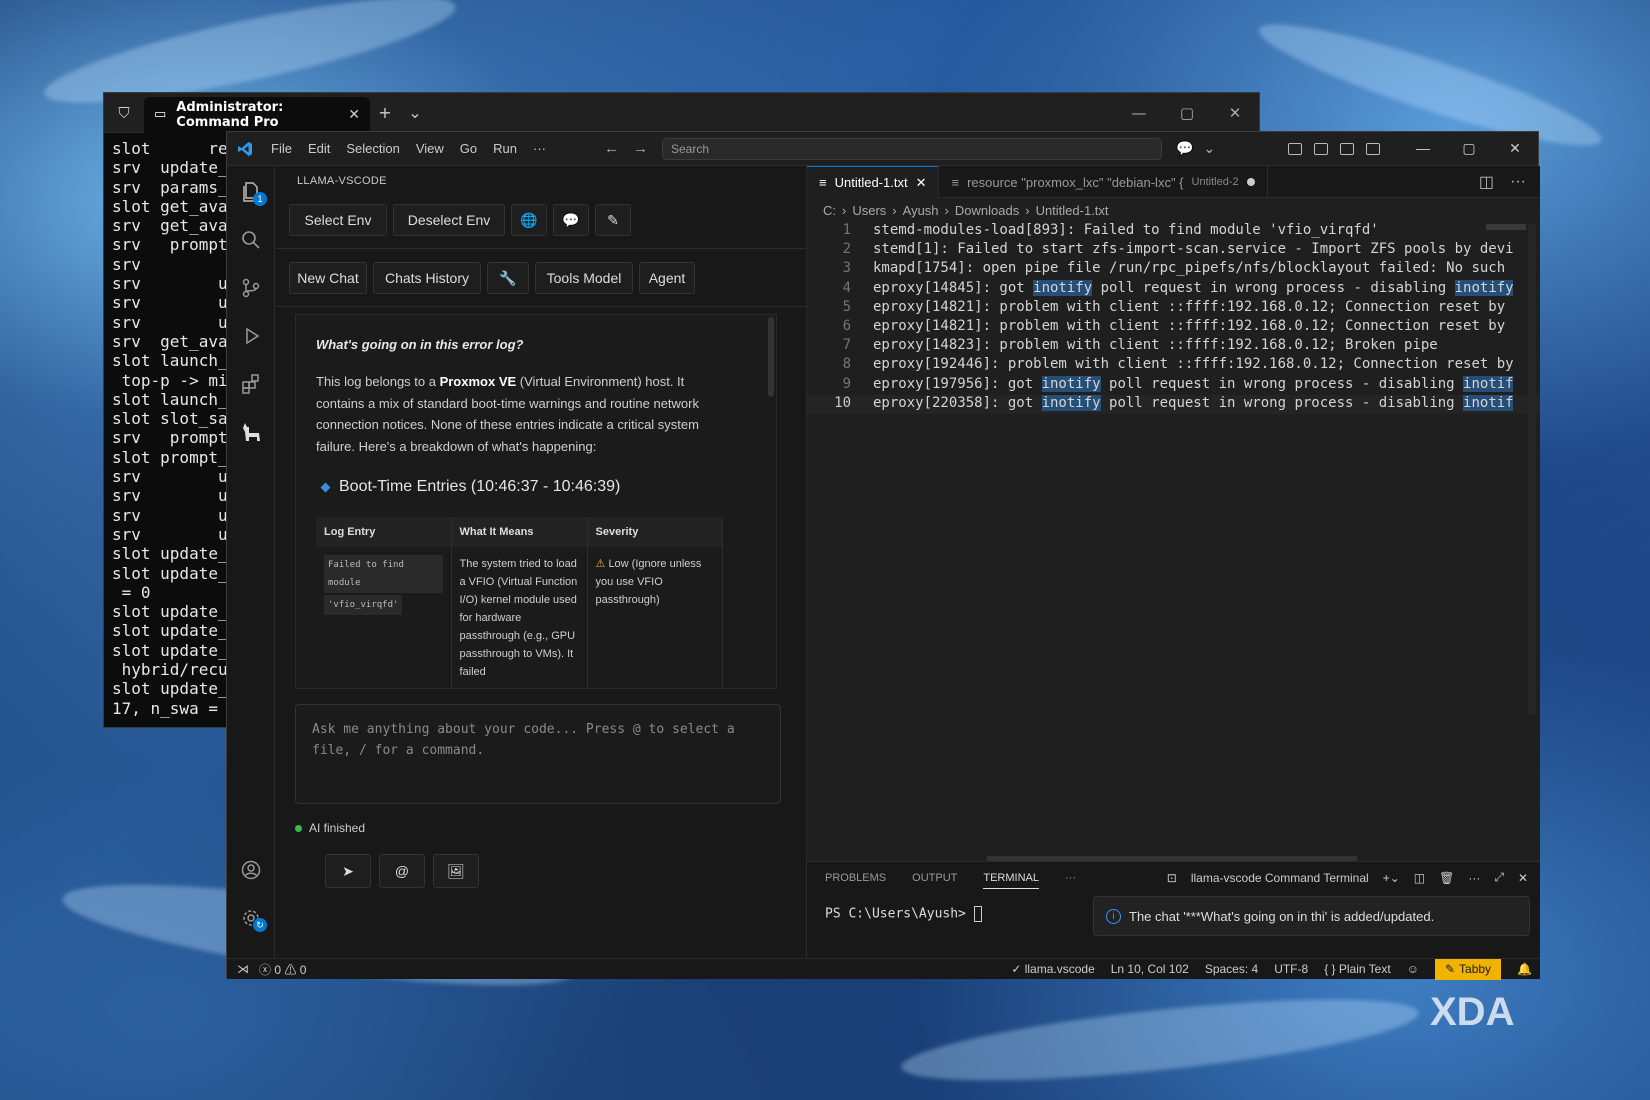  Describe the element at coordinates (584, 278) in the screenshot. I see `tools-model-button: Tools Model` at that location.